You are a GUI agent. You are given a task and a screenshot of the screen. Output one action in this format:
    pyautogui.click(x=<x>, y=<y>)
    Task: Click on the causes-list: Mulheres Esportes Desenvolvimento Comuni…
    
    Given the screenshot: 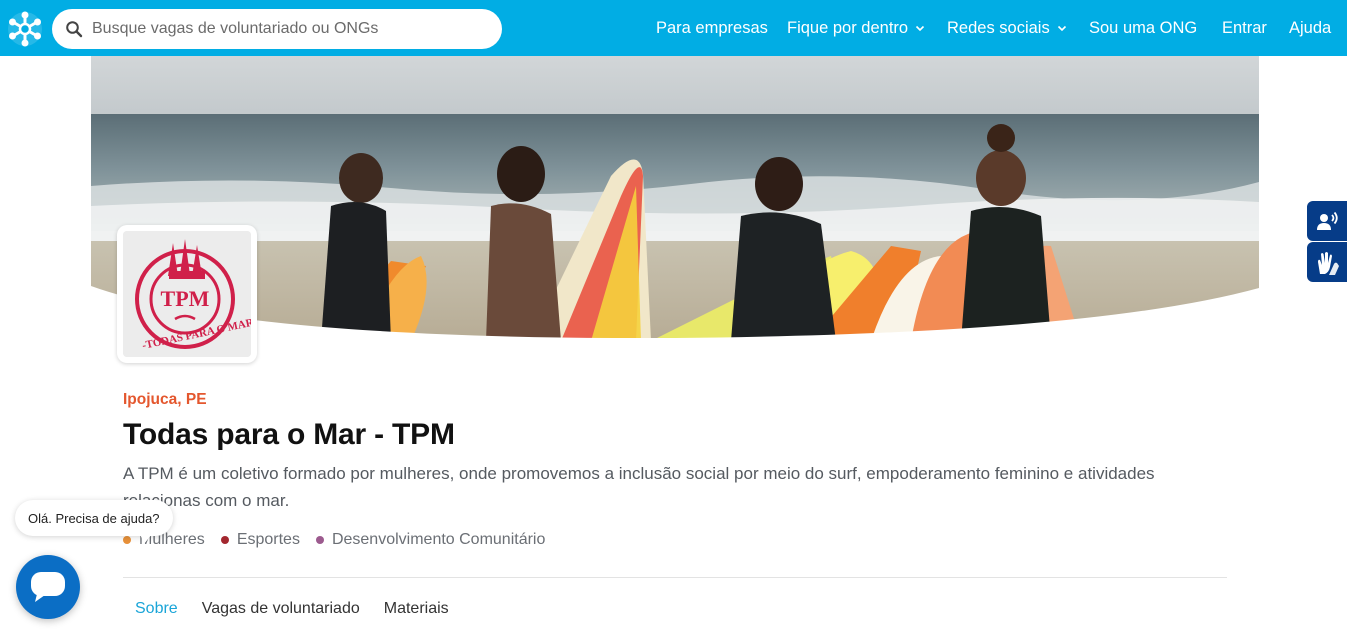 What is the action you would take?
    pyautogui.click(x=342, y=540)
    